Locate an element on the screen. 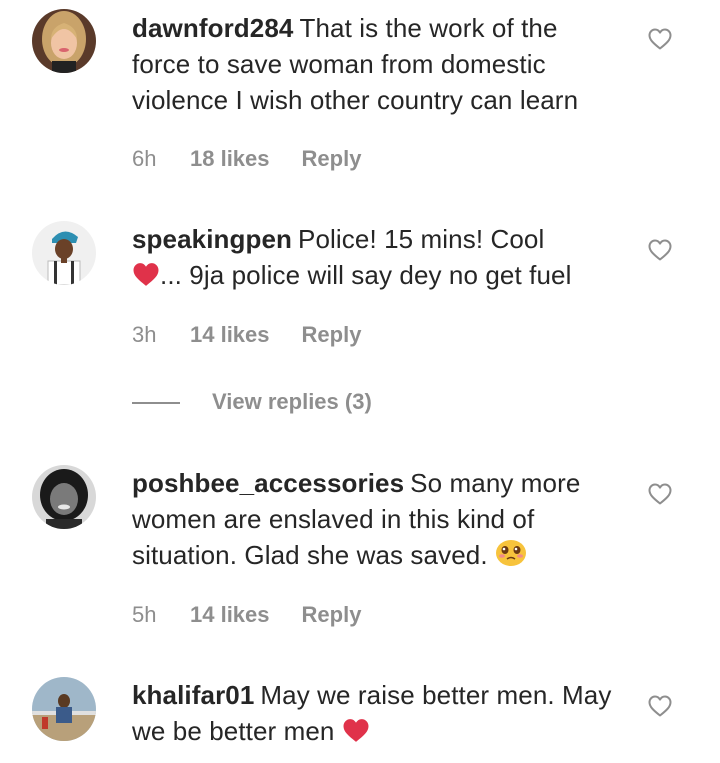 Image resolution: width=720 pixels, height=763 pixels. likes-count-link: 18 likes is located at coordinates (230, 159).